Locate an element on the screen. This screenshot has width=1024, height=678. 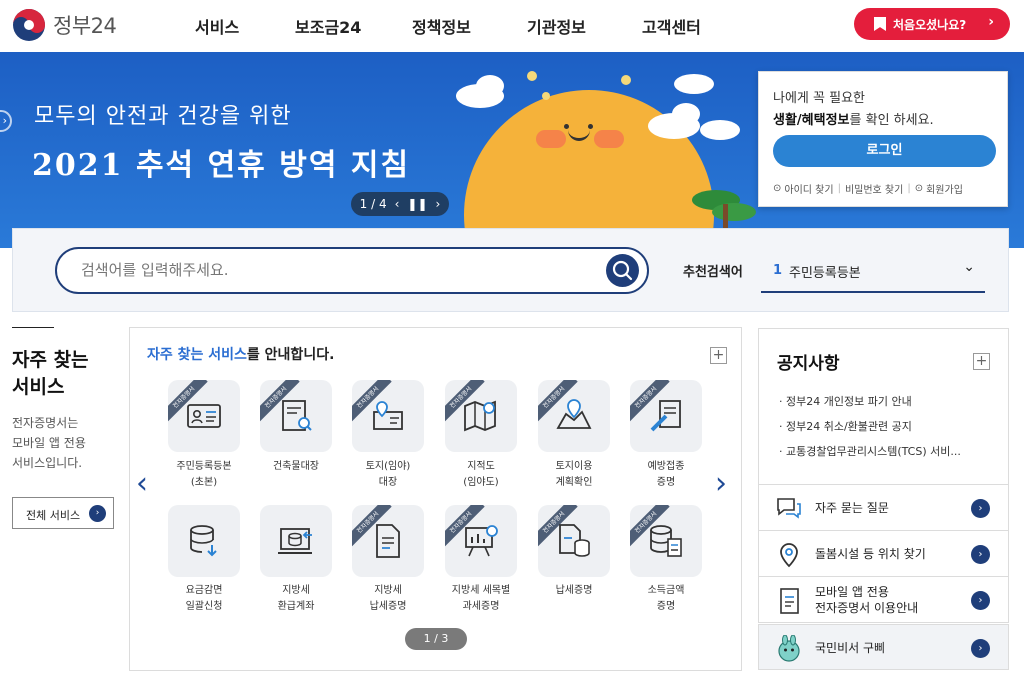
notice-item: · 정부24 취소/환불관련 공지 is located at coordinates (845, 426).